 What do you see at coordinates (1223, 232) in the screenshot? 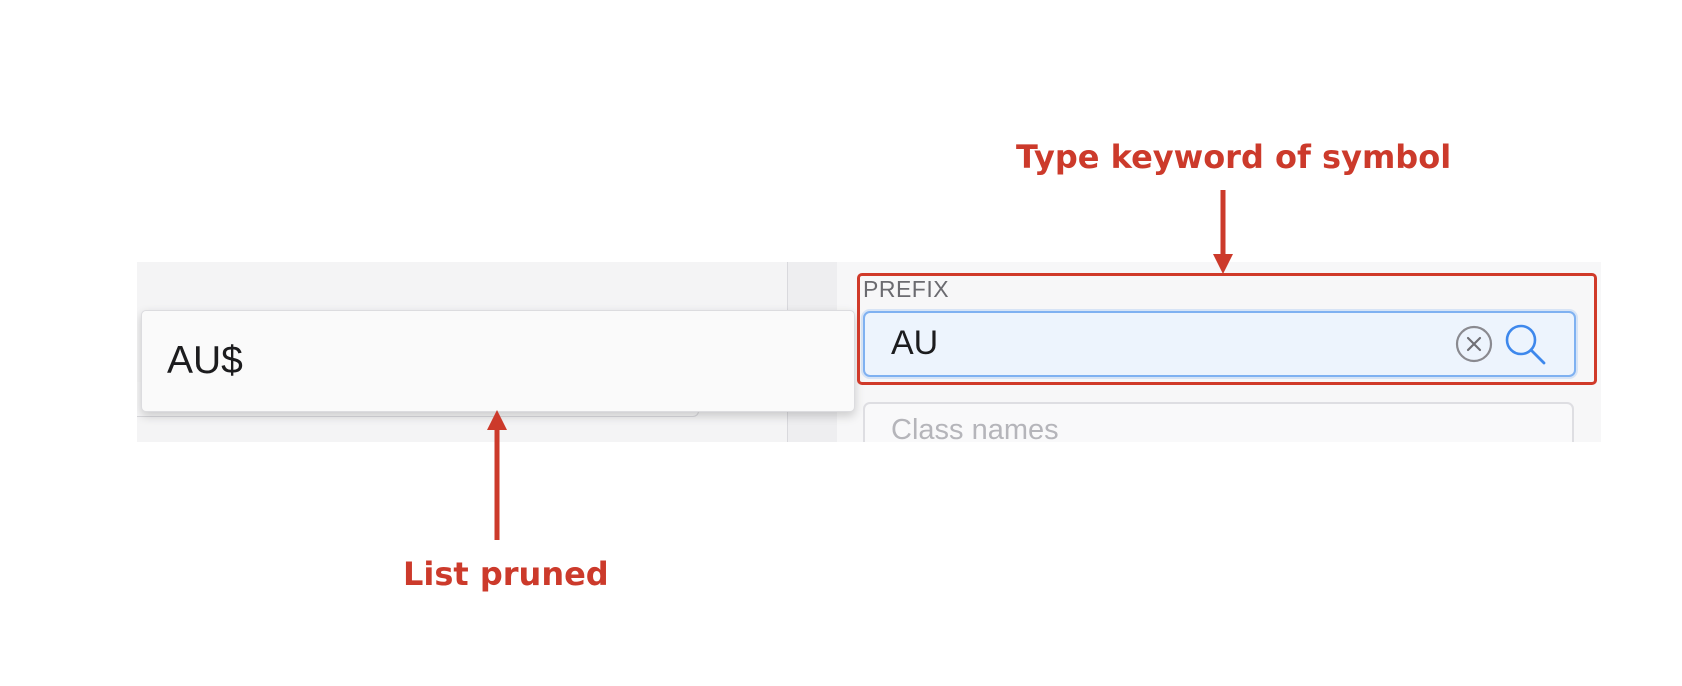
I see `arrow-down-icon` at bounding box center [1223, 232].